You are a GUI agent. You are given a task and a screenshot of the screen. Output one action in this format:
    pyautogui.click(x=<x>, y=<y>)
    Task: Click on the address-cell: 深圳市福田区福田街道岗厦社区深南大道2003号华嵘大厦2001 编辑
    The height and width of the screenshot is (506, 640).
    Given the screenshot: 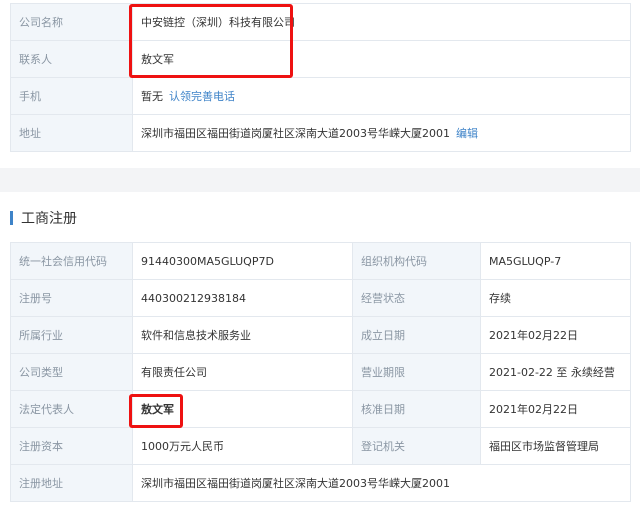 What is the action you would take?
    pyautogui.click(x=381, y=133)
    